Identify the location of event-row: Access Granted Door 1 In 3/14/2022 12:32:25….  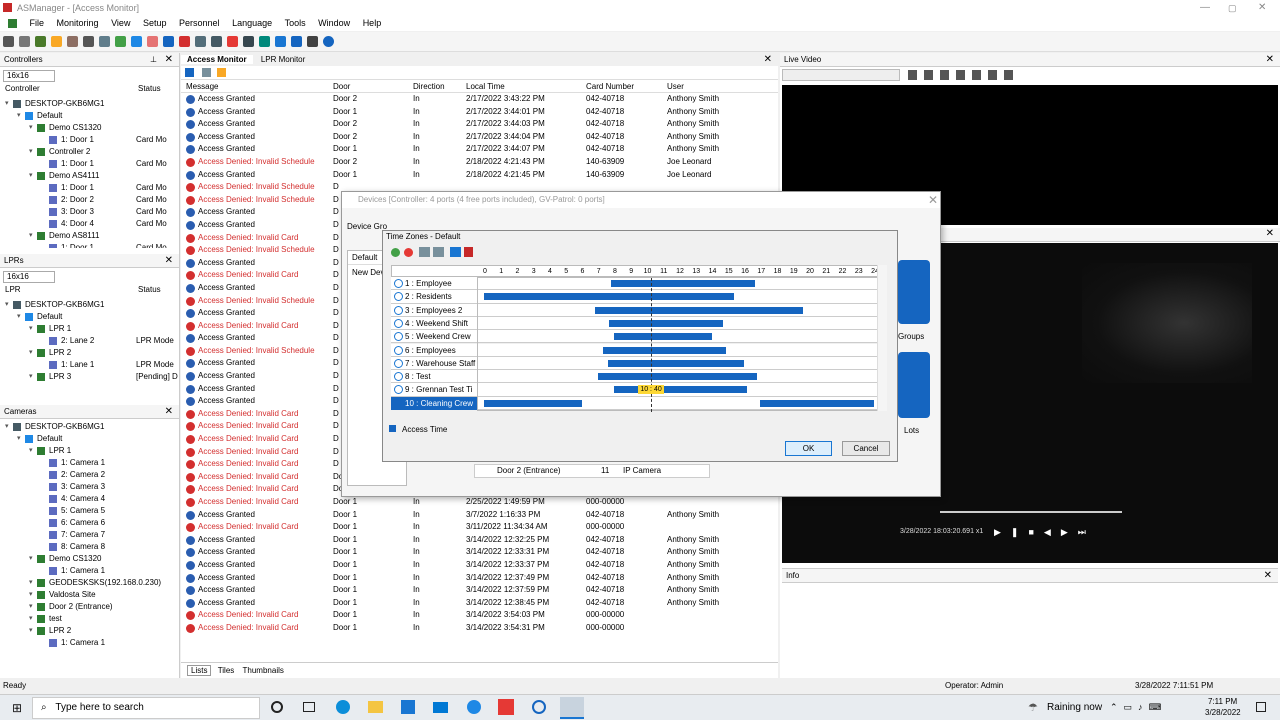
(479, 540).